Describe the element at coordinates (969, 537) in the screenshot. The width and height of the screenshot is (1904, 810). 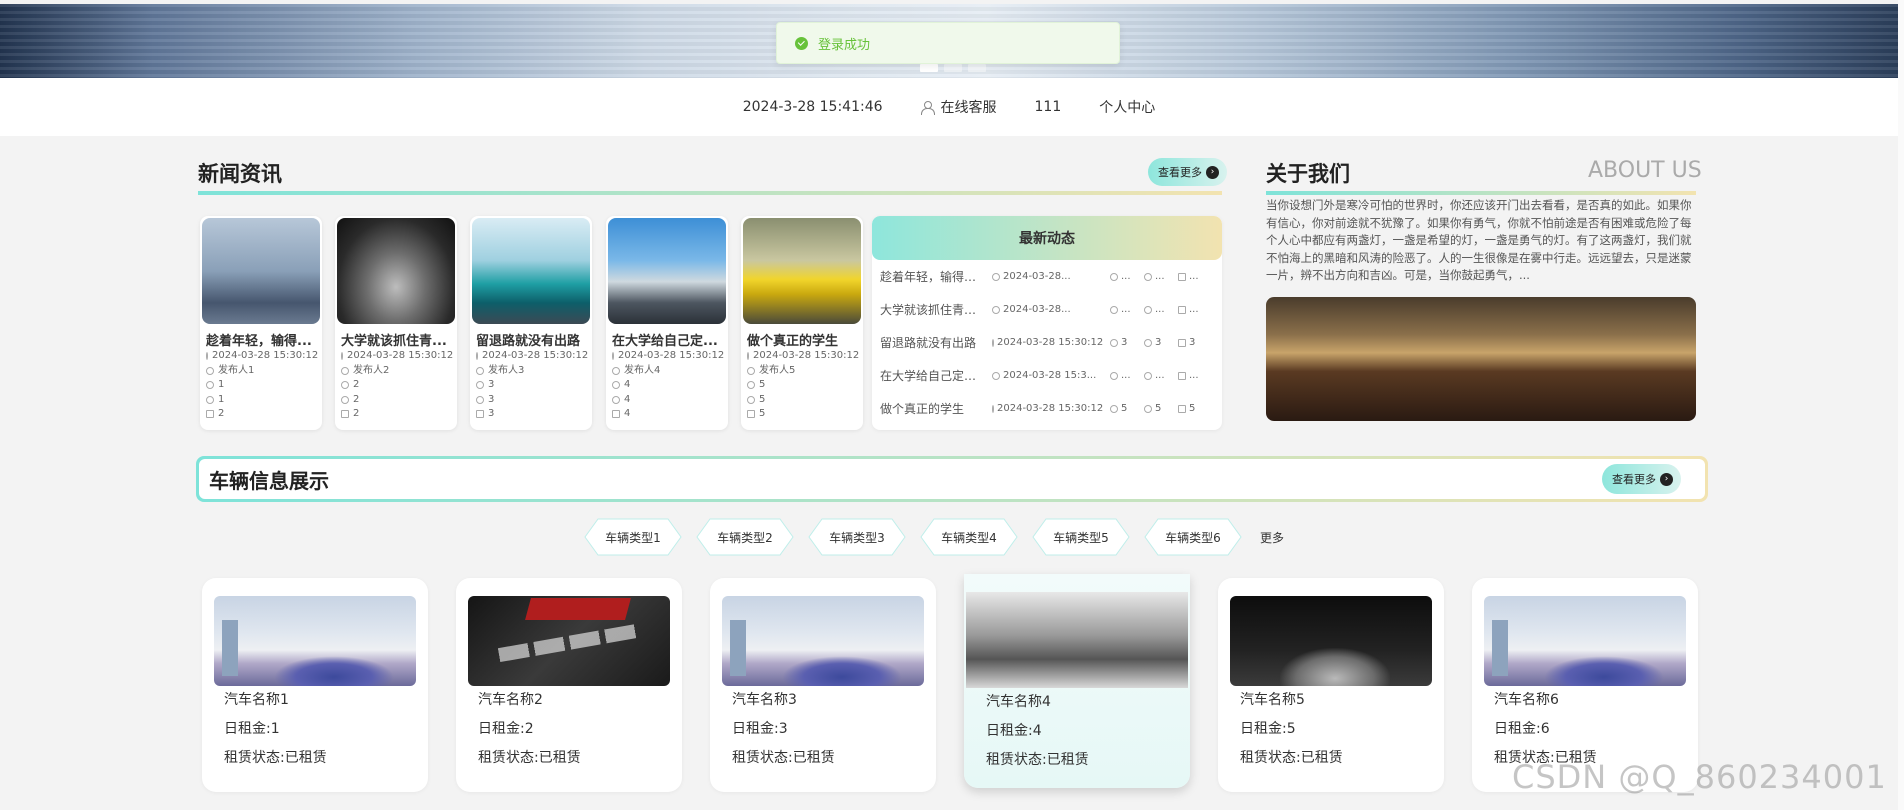
I see `vehicle-type-tab: 车辆类型4` at that location.